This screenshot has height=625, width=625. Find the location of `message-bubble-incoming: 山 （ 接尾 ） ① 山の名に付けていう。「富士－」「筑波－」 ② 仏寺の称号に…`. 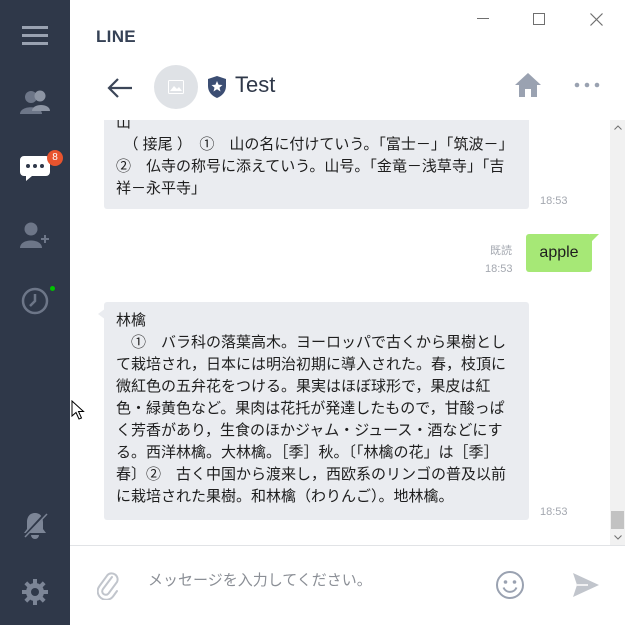

message-bubble-incoming: 山 （ 接尾 ） ① 山の名に付けていう。「富士－」「筑波－」 ② 仏寺の称号に… is located at coordinates (316, 164).